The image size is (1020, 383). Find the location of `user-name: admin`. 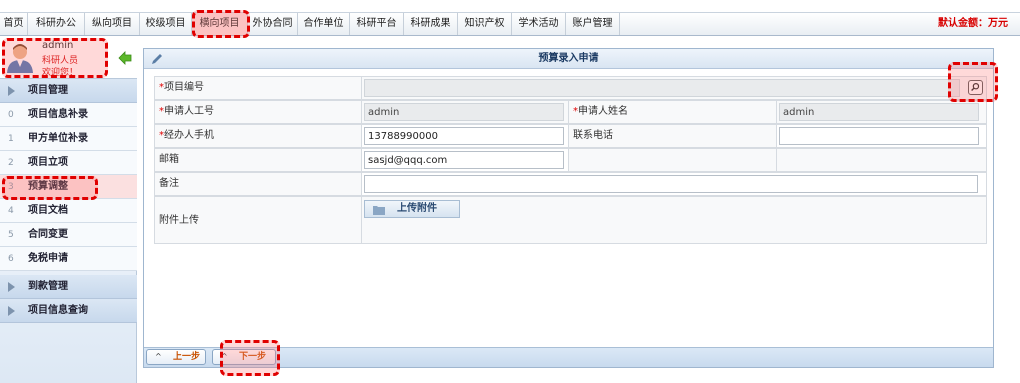

user-name: admin is located at coordinates (58, 45).